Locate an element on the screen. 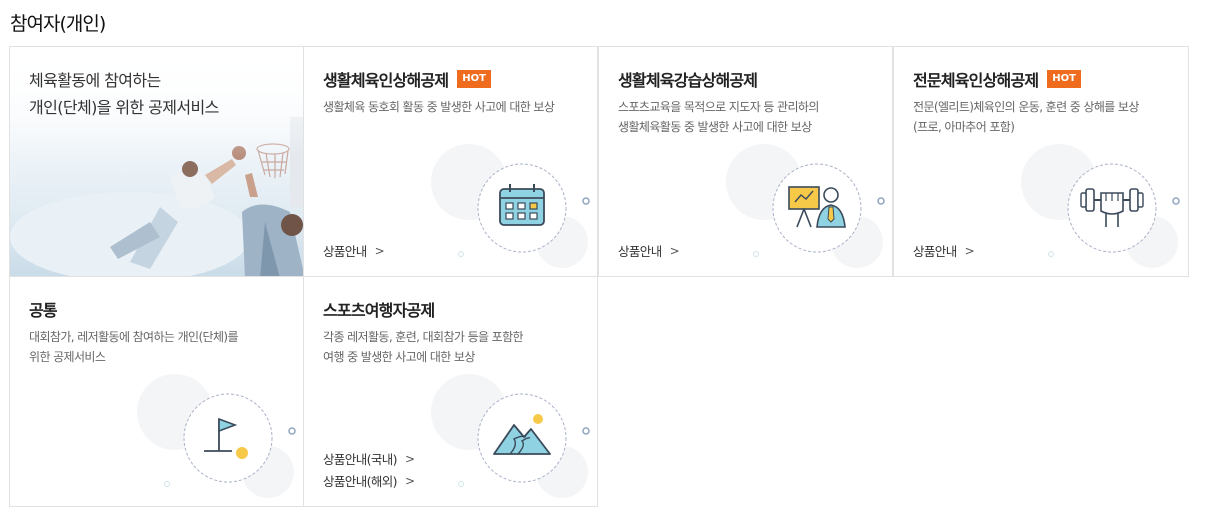  mountain-icon is located at coordinates (510, 436).